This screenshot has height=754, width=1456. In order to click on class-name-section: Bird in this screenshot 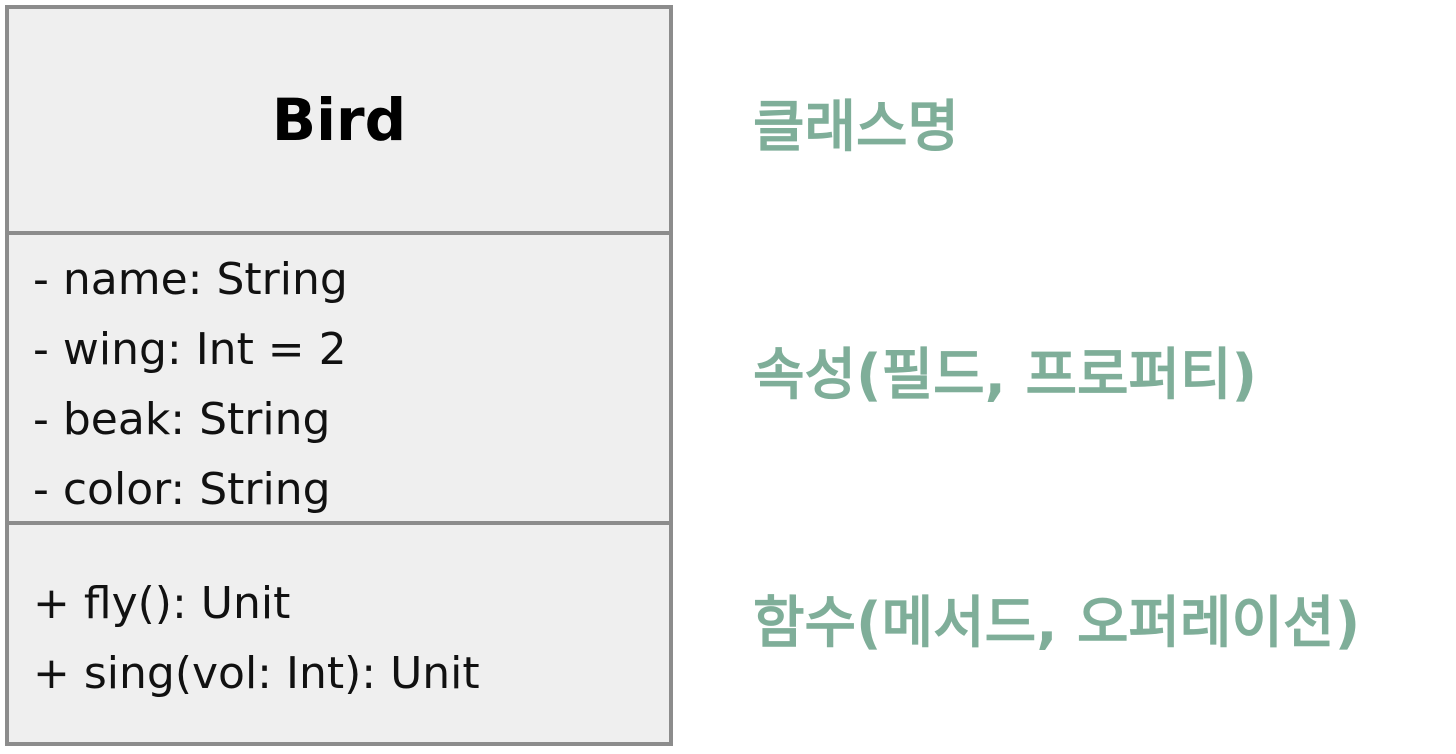, I will do `click(339, 120)`.